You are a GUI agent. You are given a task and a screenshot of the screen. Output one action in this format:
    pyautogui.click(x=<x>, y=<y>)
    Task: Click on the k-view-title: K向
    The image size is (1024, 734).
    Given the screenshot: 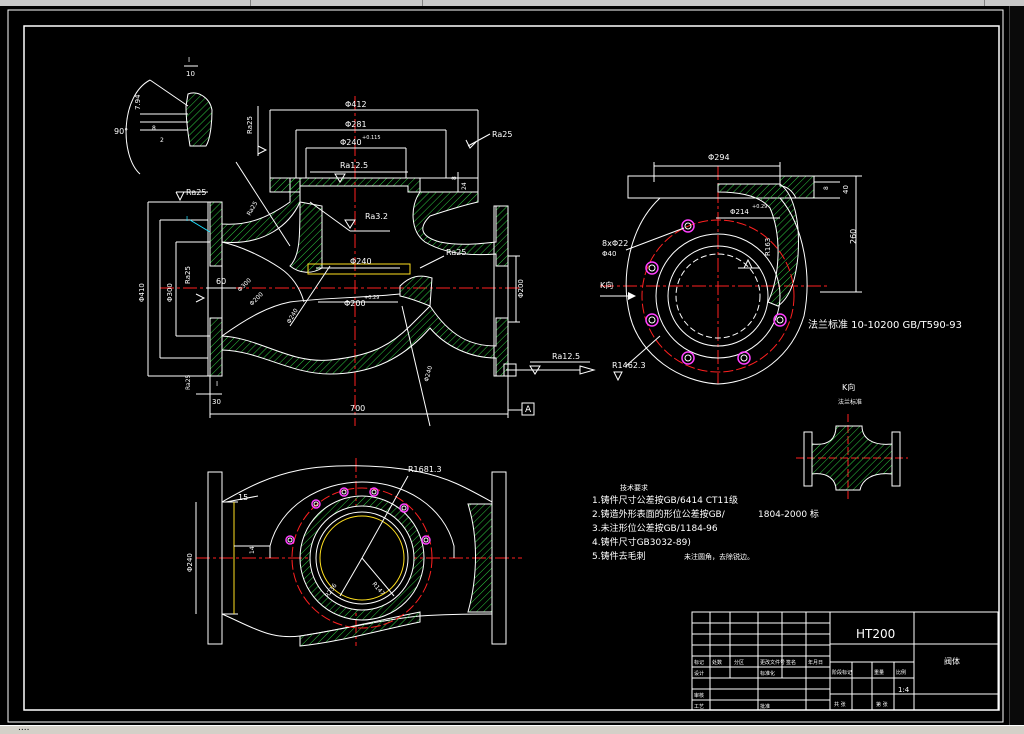 What is the action you would take?
    pyautogui.click(x=848, y=387)
    